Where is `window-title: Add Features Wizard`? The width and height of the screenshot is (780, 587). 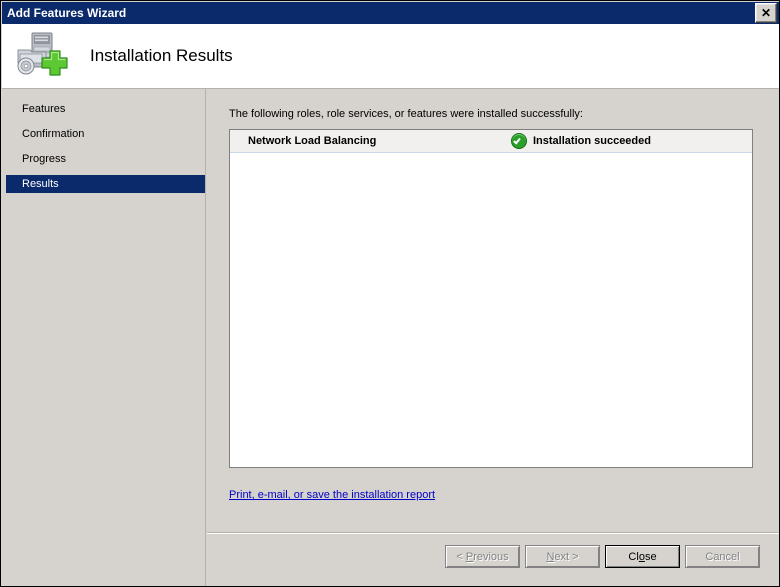 window-title: Add Features Wizard is located at coordinates (67, 13).